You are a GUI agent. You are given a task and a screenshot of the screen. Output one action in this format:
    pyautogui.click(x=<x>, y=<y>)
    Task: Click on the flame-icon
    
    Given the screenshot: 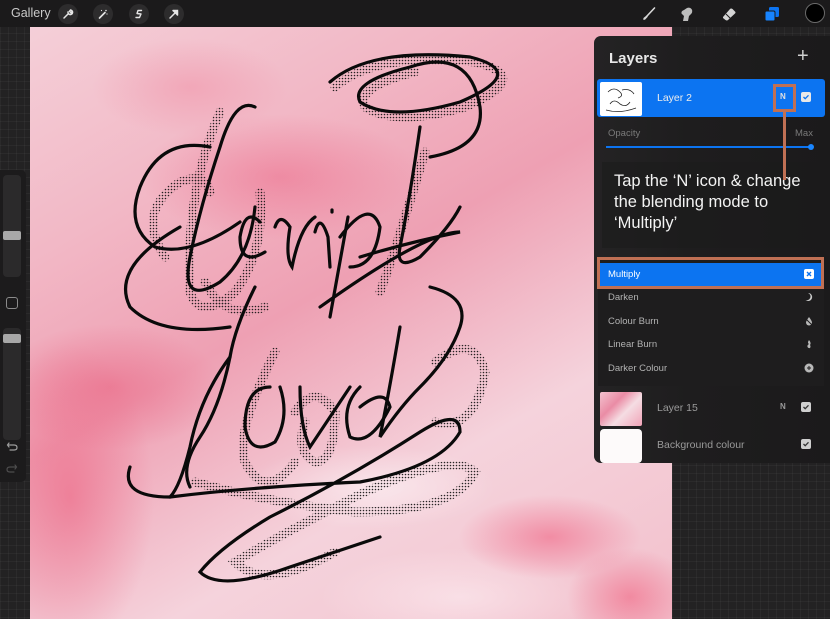 What is the action you would take?
    pyautogui.click(x=809, y=344)
    